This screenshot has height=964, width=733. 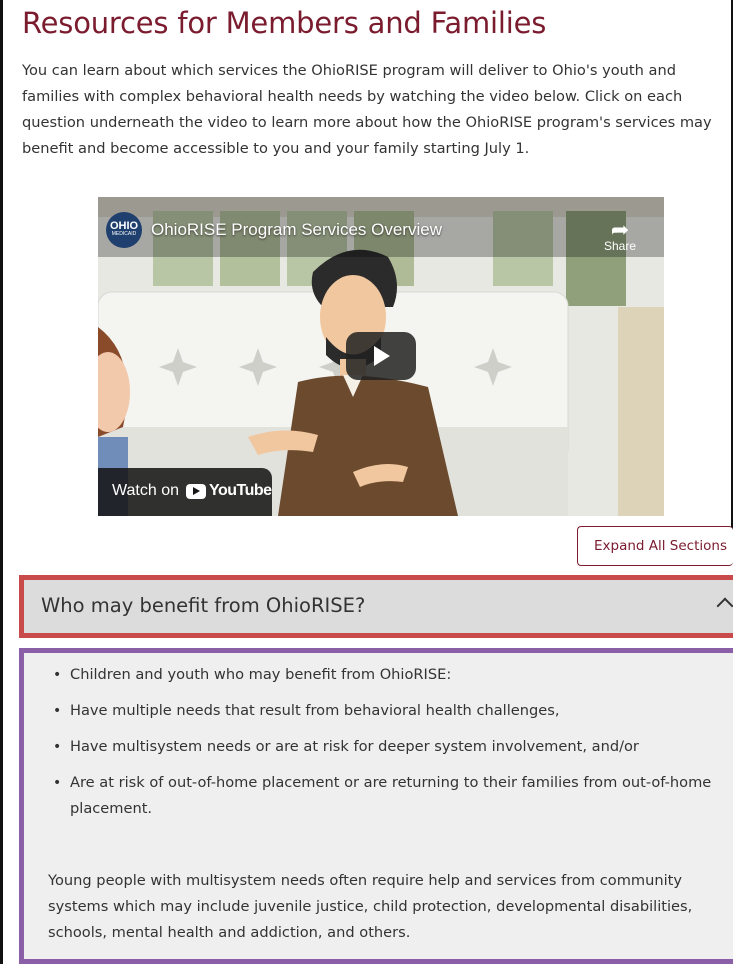 I want to click on youtube-label: YouTube, so click(x=240, y=490).